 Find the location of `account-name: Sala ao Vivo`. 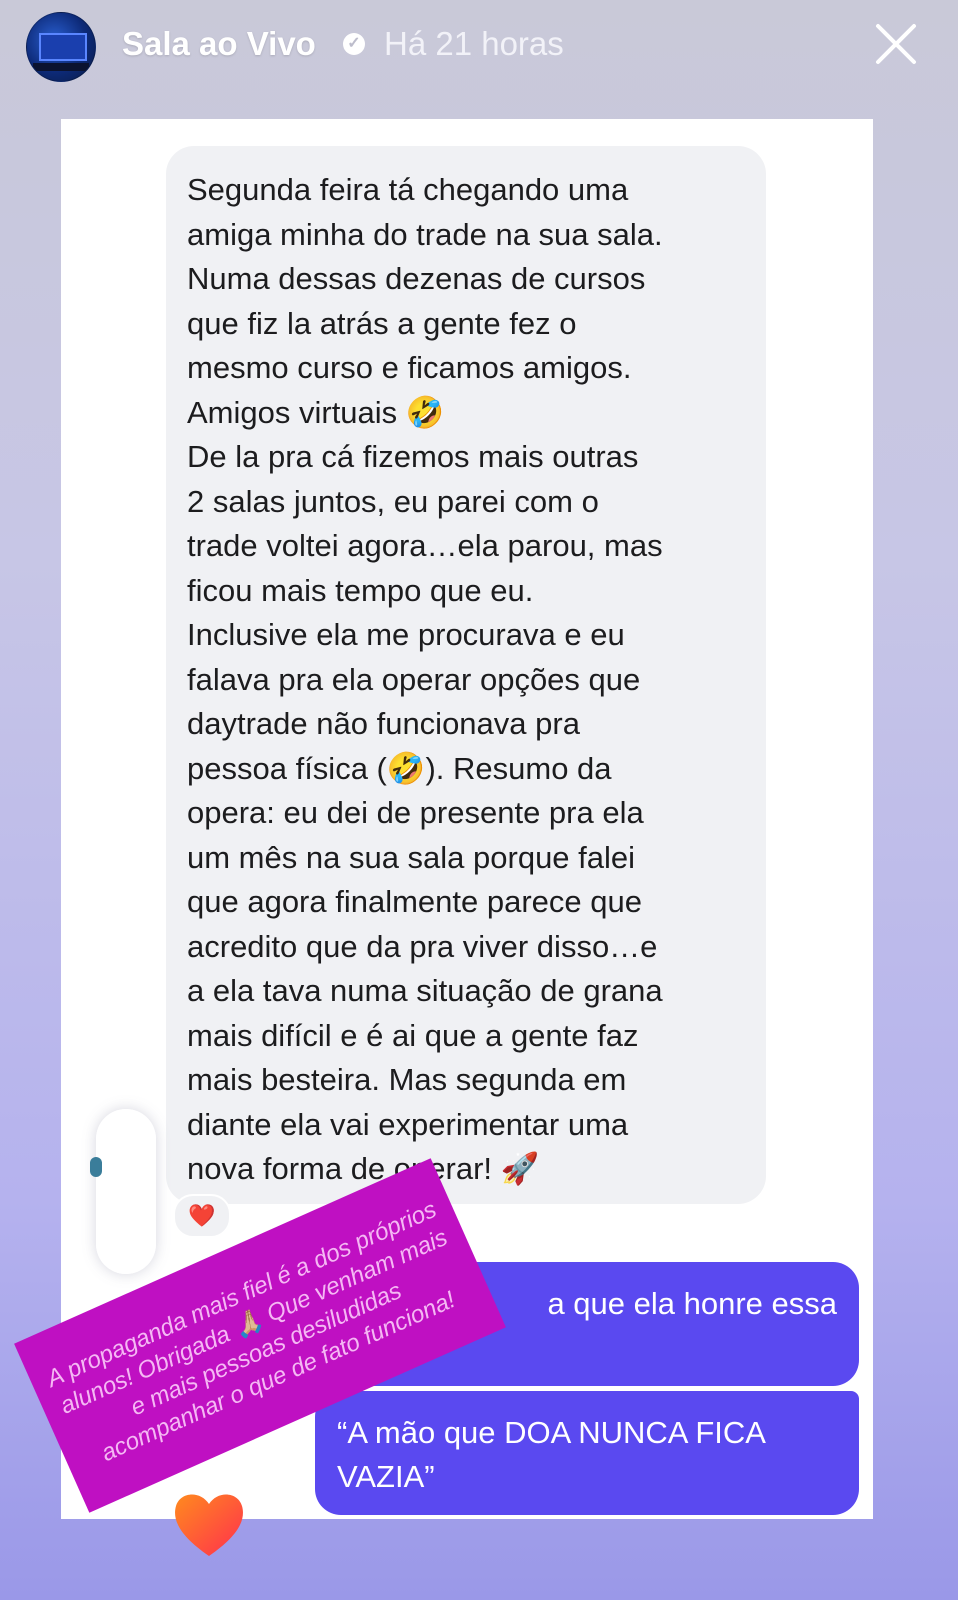

account-name: Sala ao Vivo is located at coordinates (219, 44).